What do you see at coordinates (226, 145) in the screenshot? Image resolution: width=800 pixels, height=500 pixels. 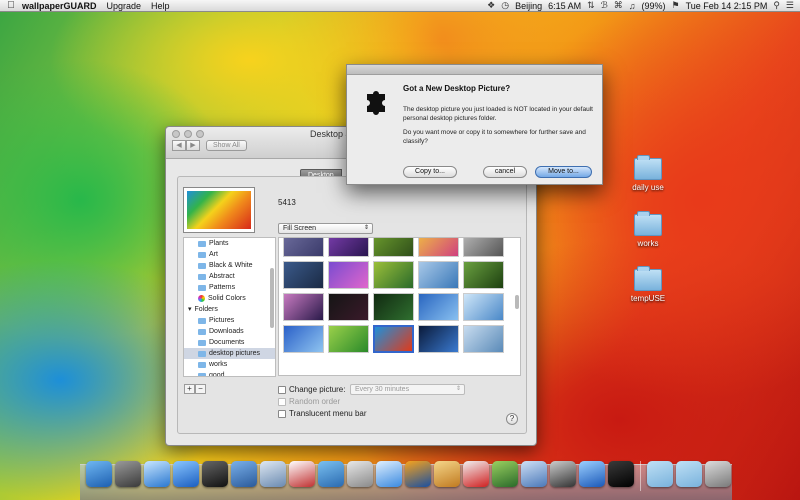 I see `show-all-button: Show All` at bounding box center [226, 145].